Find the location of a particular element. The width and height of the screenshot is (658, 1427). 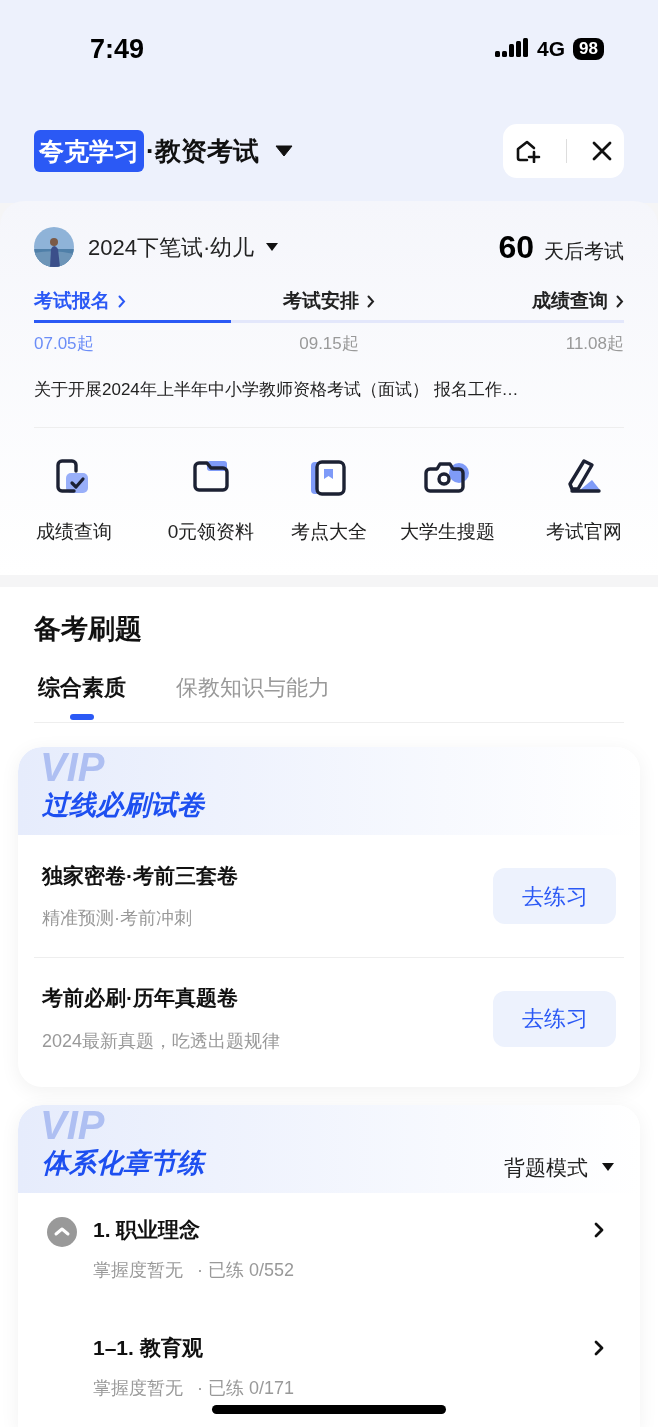

page-title: ·教资考试 is located at coordinates (202, 151).